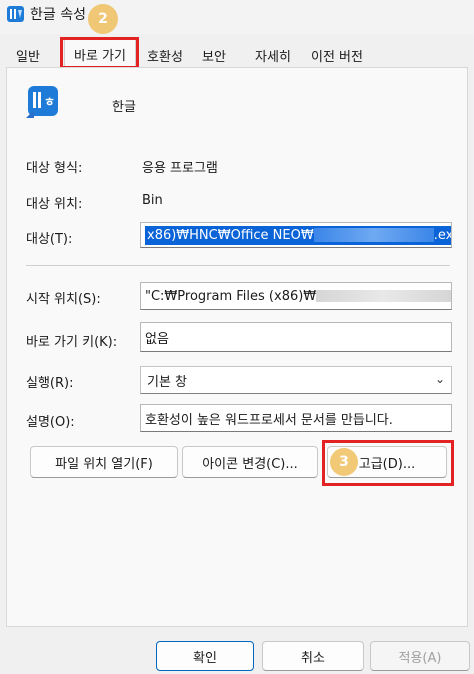  I want to click on tab-label: 보안, so click(214, 57).